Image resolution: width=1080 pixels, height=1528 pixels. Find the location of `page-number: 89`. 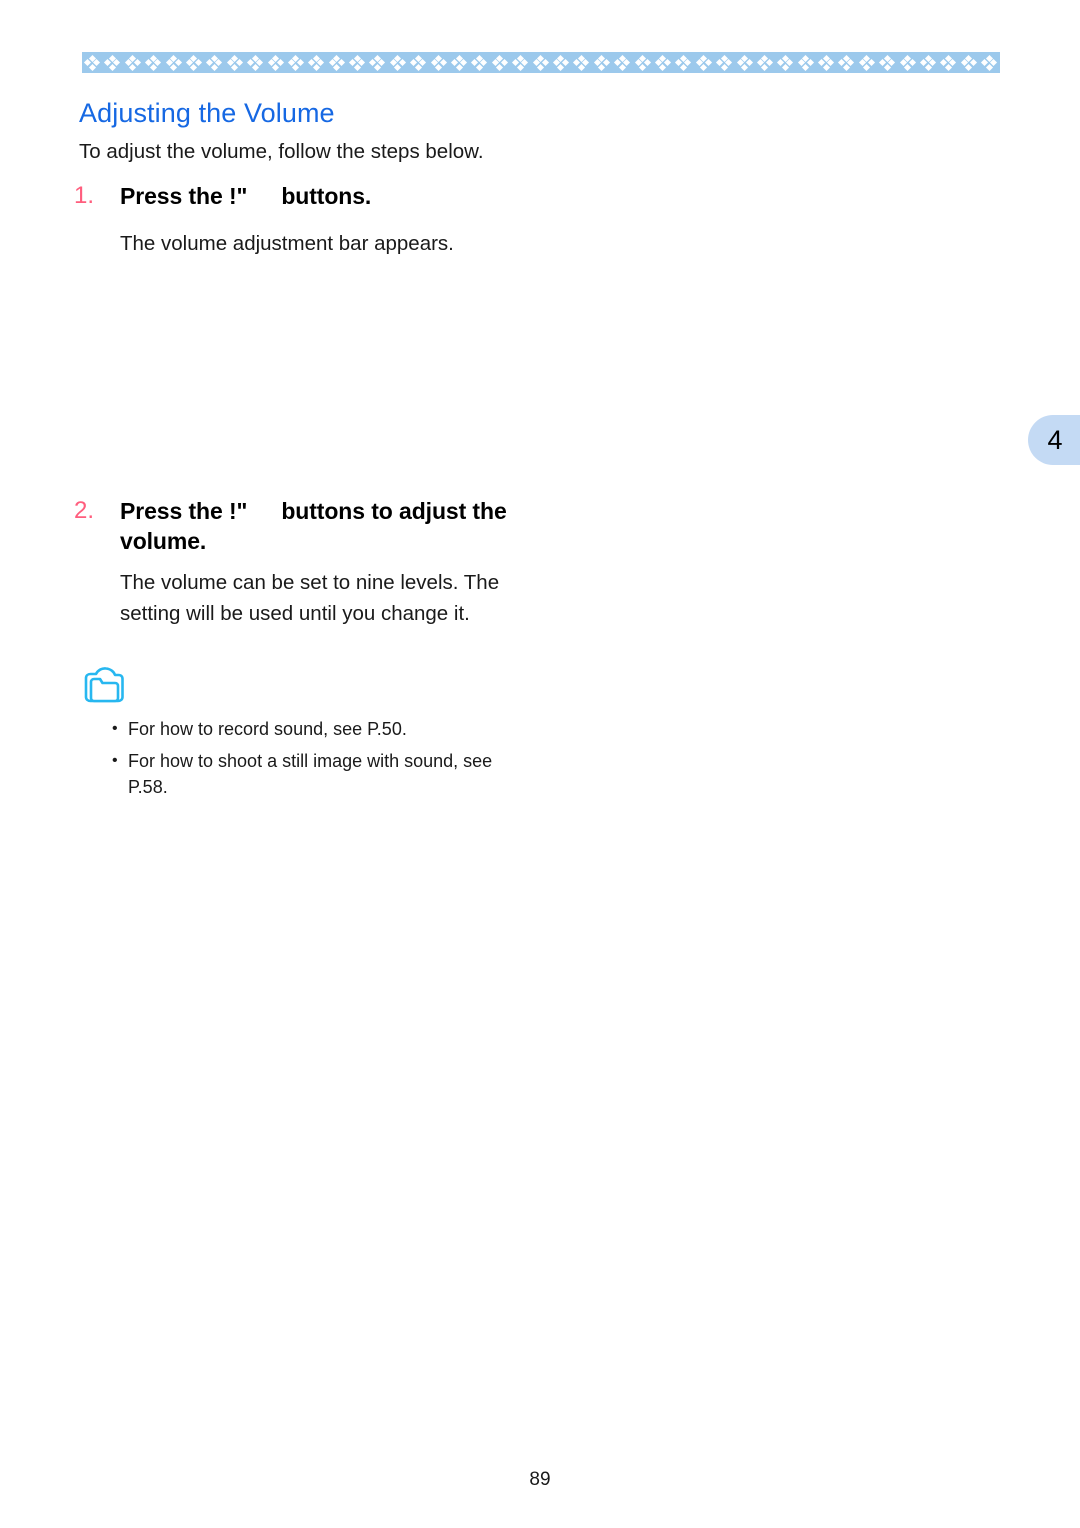

page-number: 89 is located at coordinates (540, 1479).